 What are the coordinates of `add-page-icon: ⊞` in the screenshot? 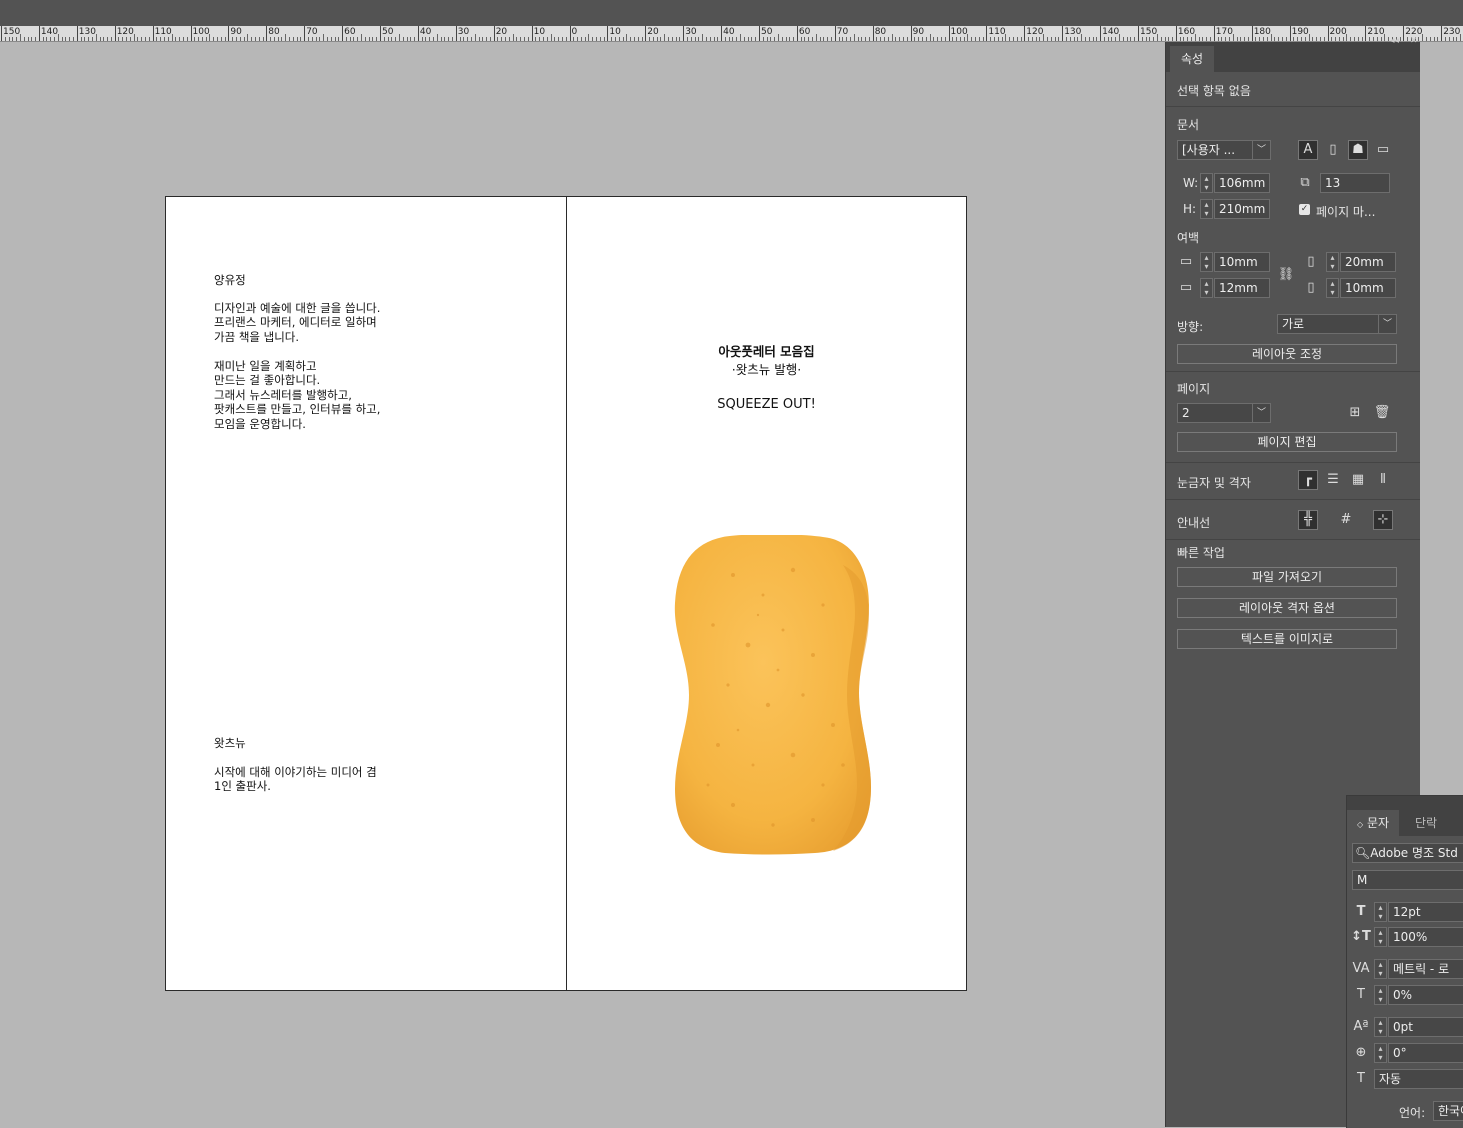 It's located at (1355, 413).